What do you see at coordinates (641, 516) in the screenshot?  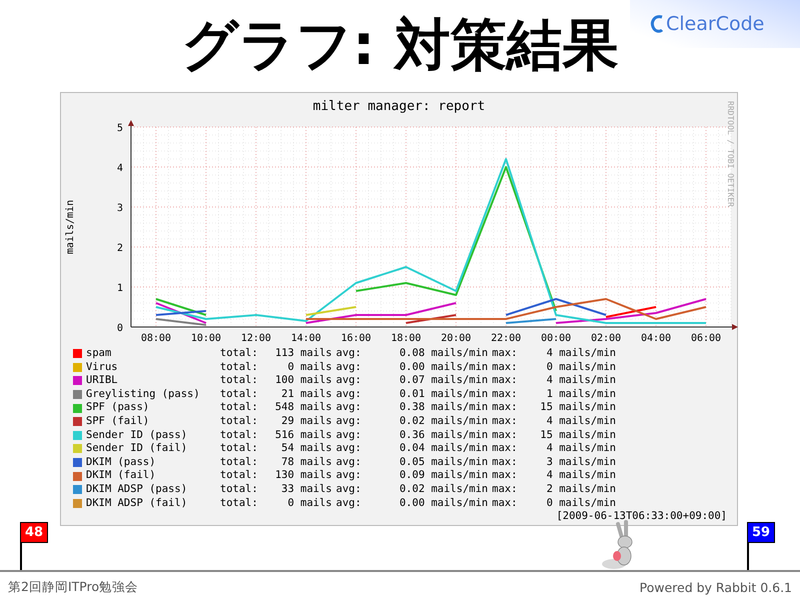 I see `timestamp: [2009-06-13T06:33:00+09:00]` at bounding box center [641, 516].